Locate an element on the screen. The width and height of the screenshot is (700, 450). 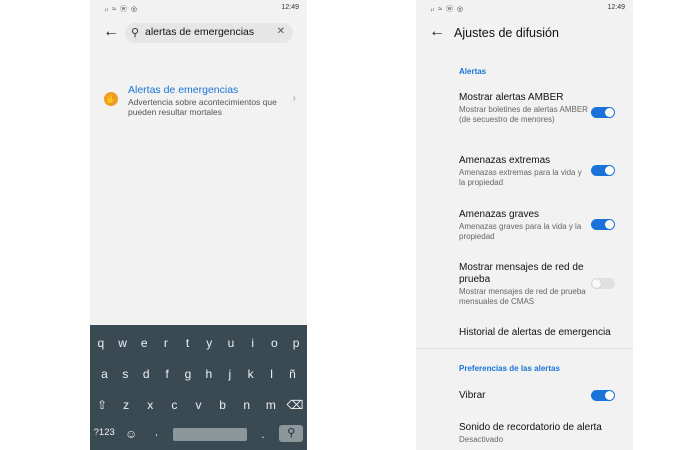
key-s: s is located at coordinates (125, 374).